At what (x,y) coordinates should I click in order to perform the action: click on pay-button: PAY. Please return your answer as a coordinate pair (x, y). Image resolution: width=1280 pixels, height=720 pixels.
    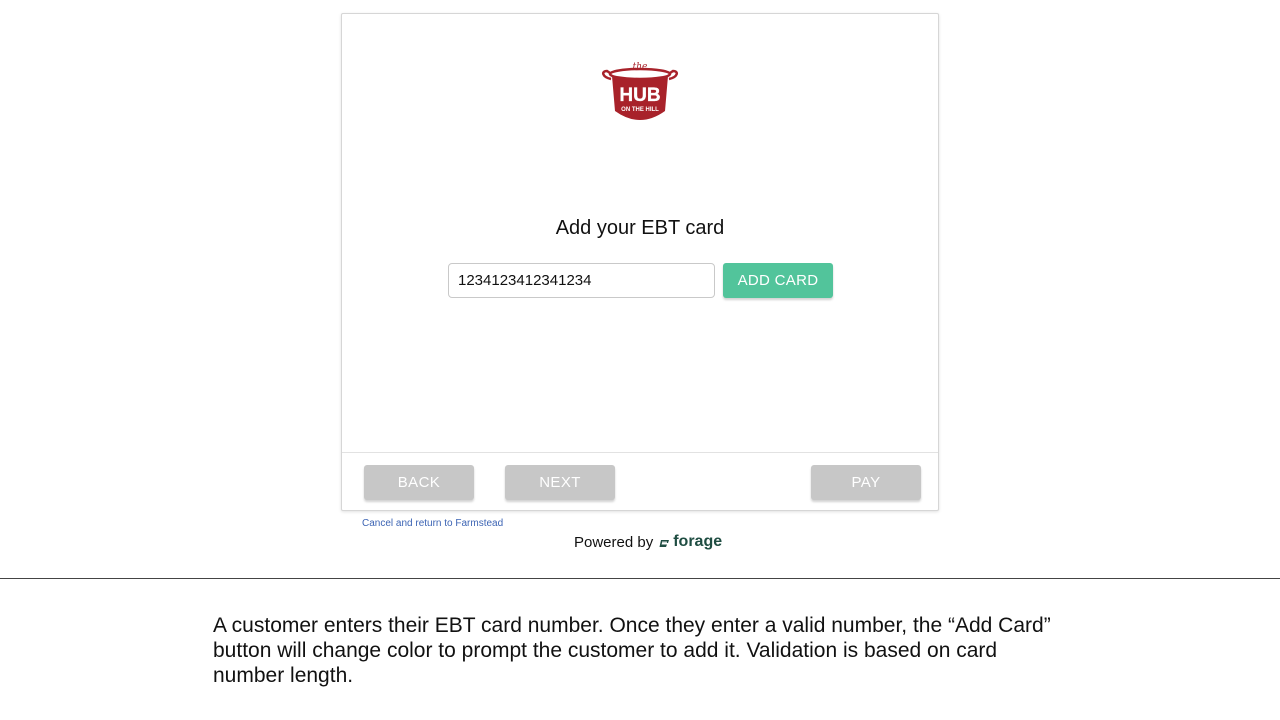
    Looking at the image, I should click on (866, 482).